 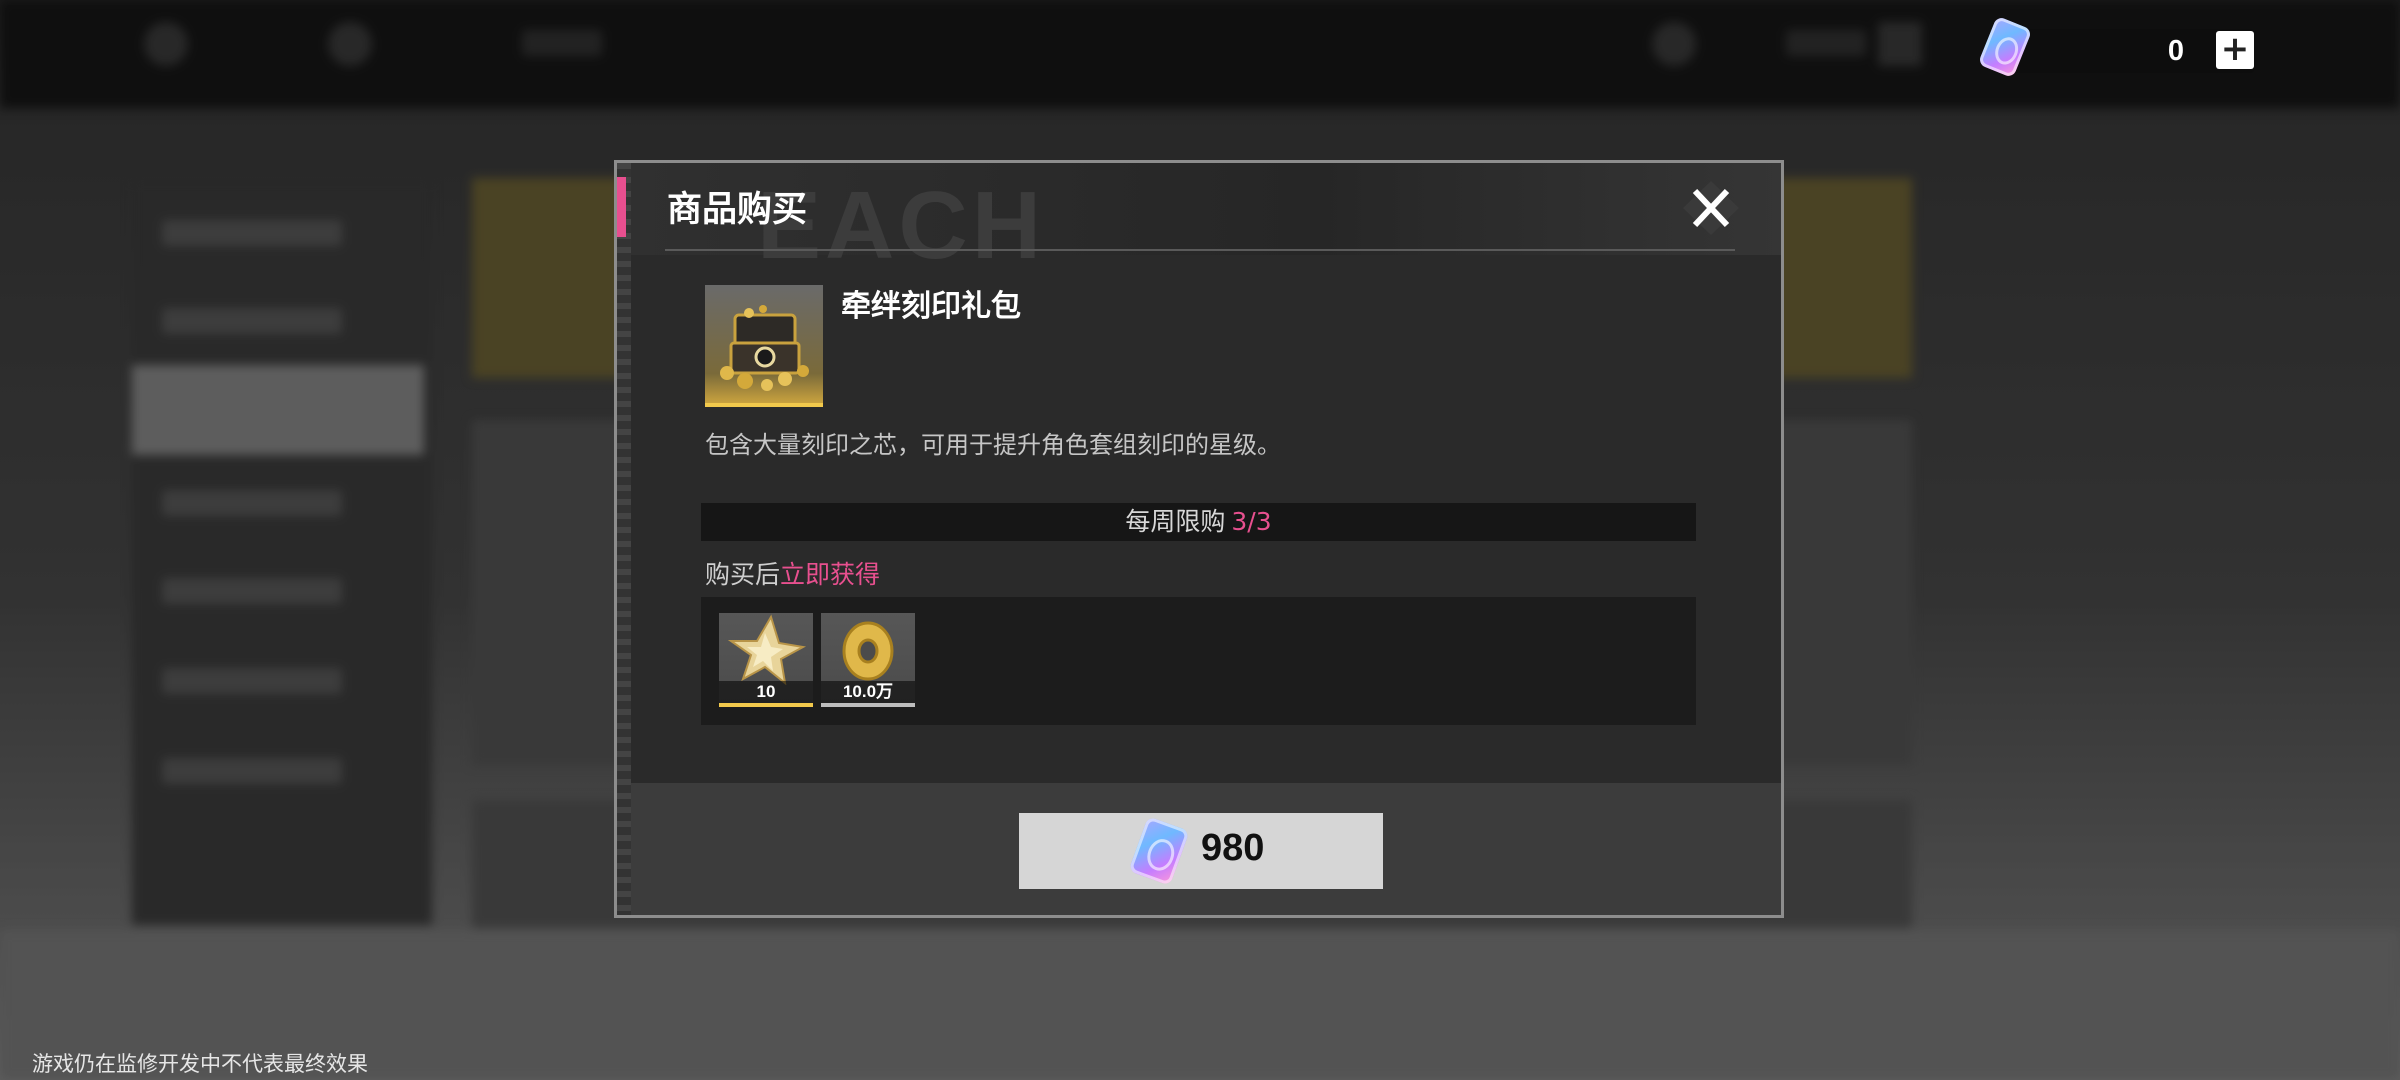 I want to click on currency-amount: 0, so click(x=2175, y=51).